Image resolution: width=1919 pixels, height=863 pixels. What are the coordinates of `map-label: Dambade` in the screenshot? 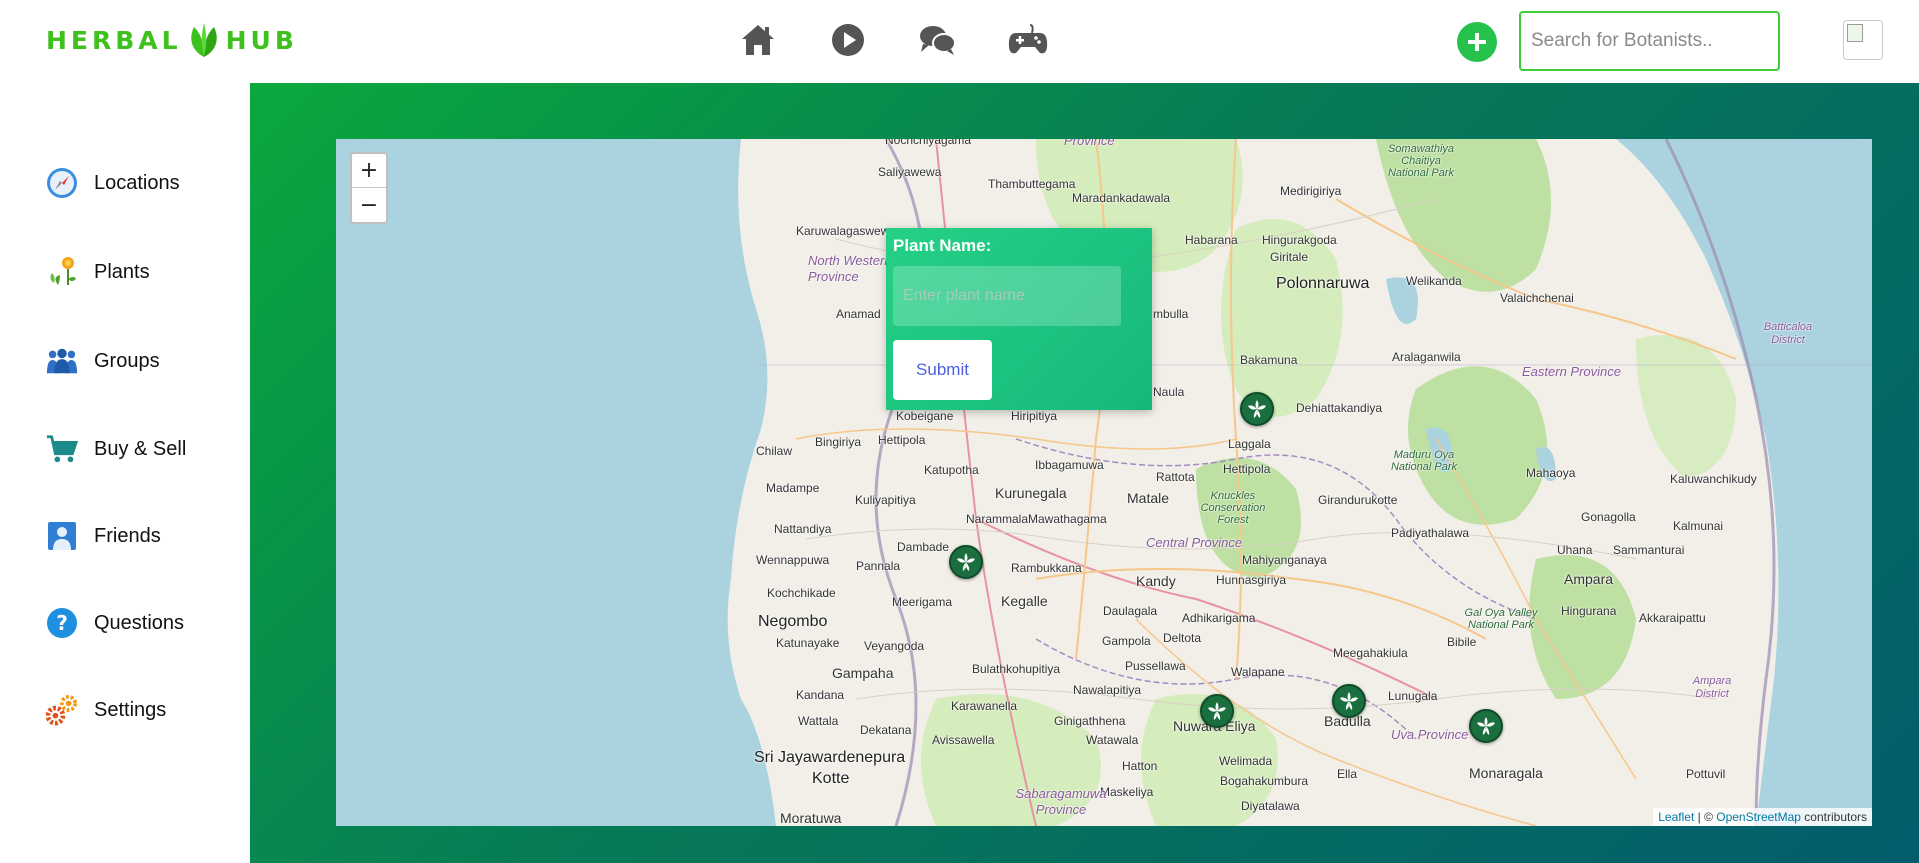 It's located at (923, 547).